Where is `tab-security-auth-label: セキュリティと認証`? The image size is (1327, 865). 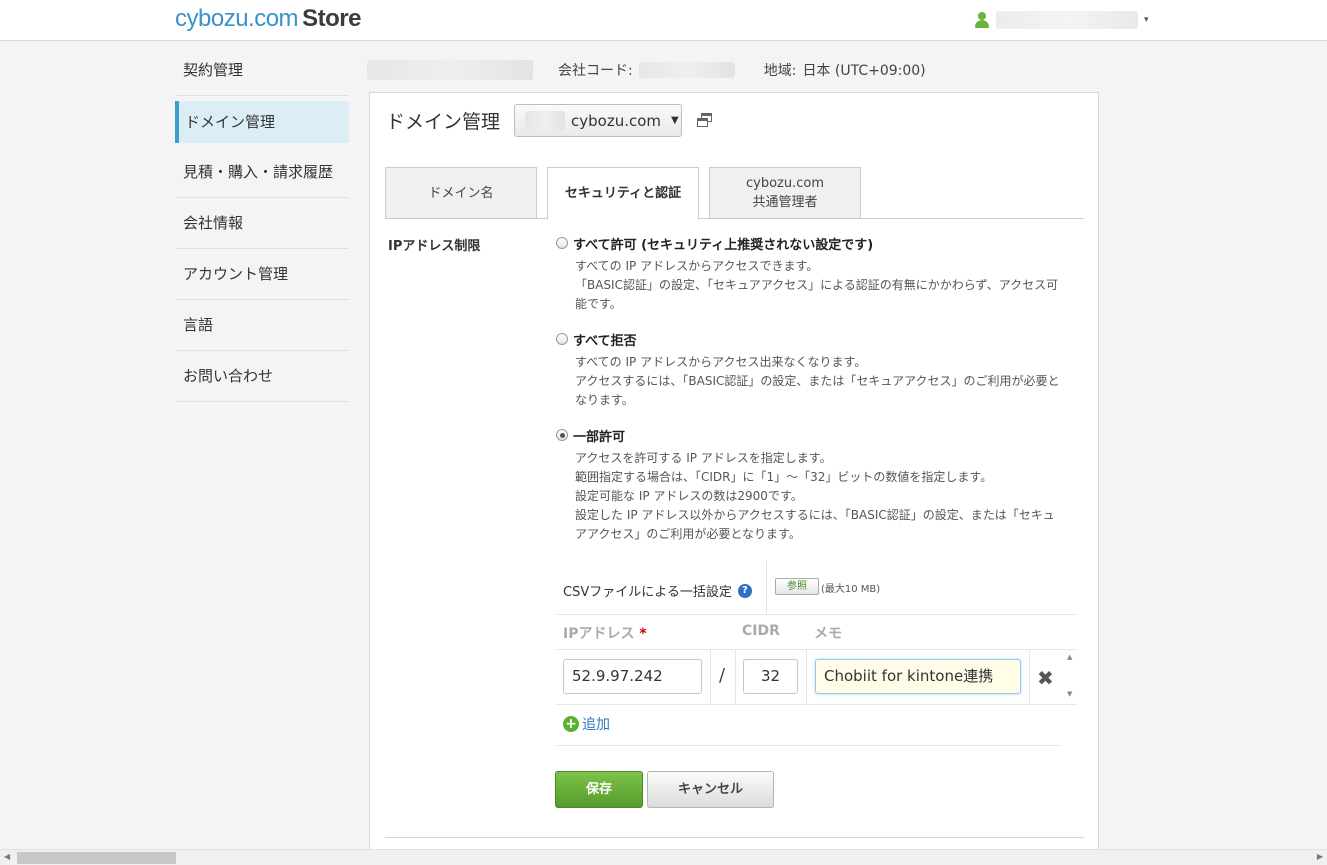
tab-security-auth-label: セキュリティと認証 is located at coordinates (623, 193).